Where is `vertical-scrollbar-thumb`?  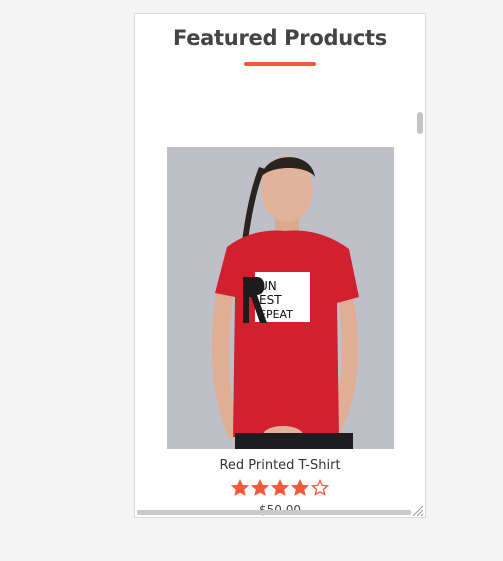 vertical-scrollbar-thumb is located at coordinates (420, 123).